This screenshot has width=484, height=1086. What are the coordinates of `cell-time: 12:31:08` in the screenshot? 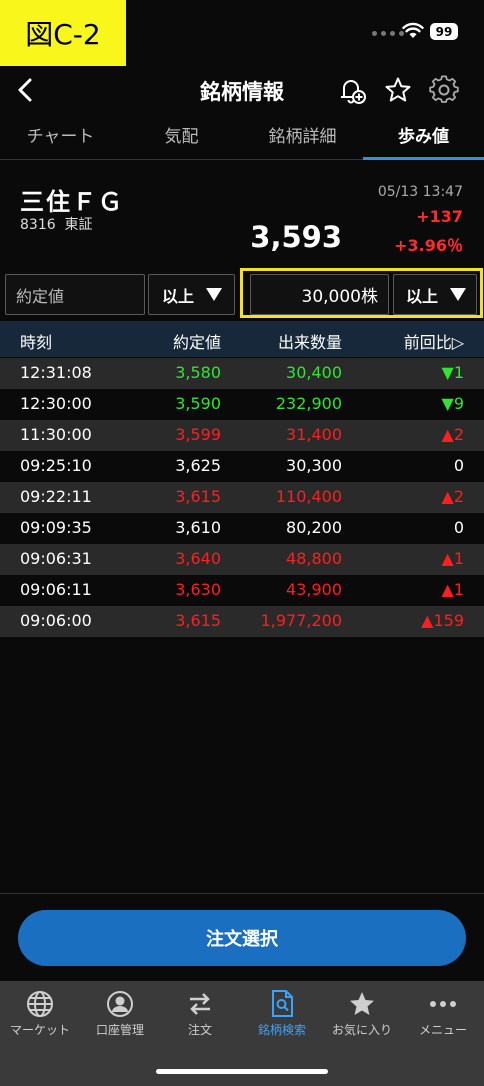 It's located at (56, 372).